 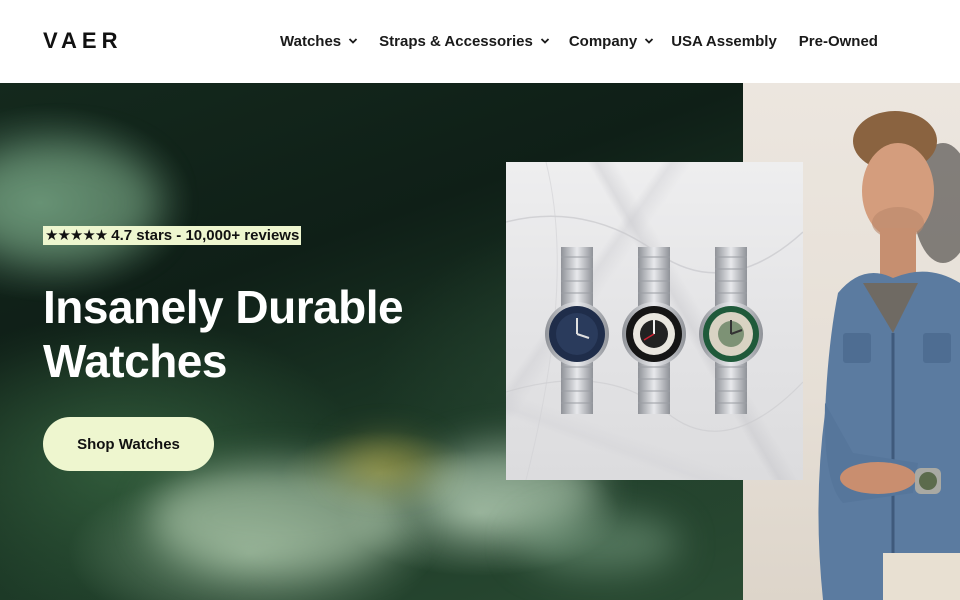 I want to click on nav-item-label: USA Assembly, so click(x=724, y=41).